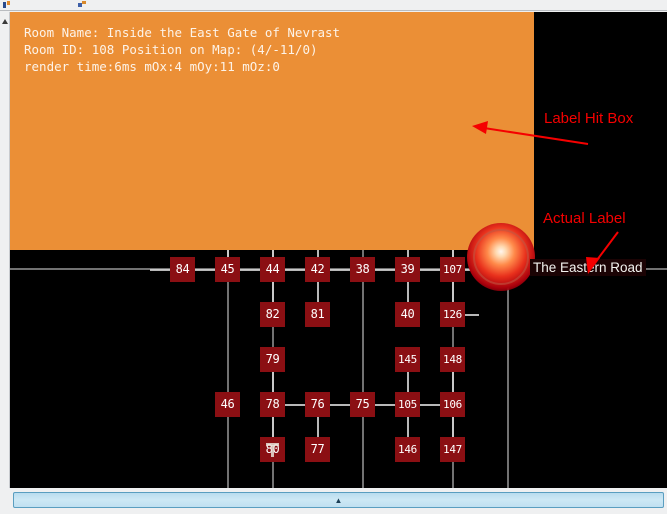  I want to click on map-room-node-39: 39, so click(407, 269).